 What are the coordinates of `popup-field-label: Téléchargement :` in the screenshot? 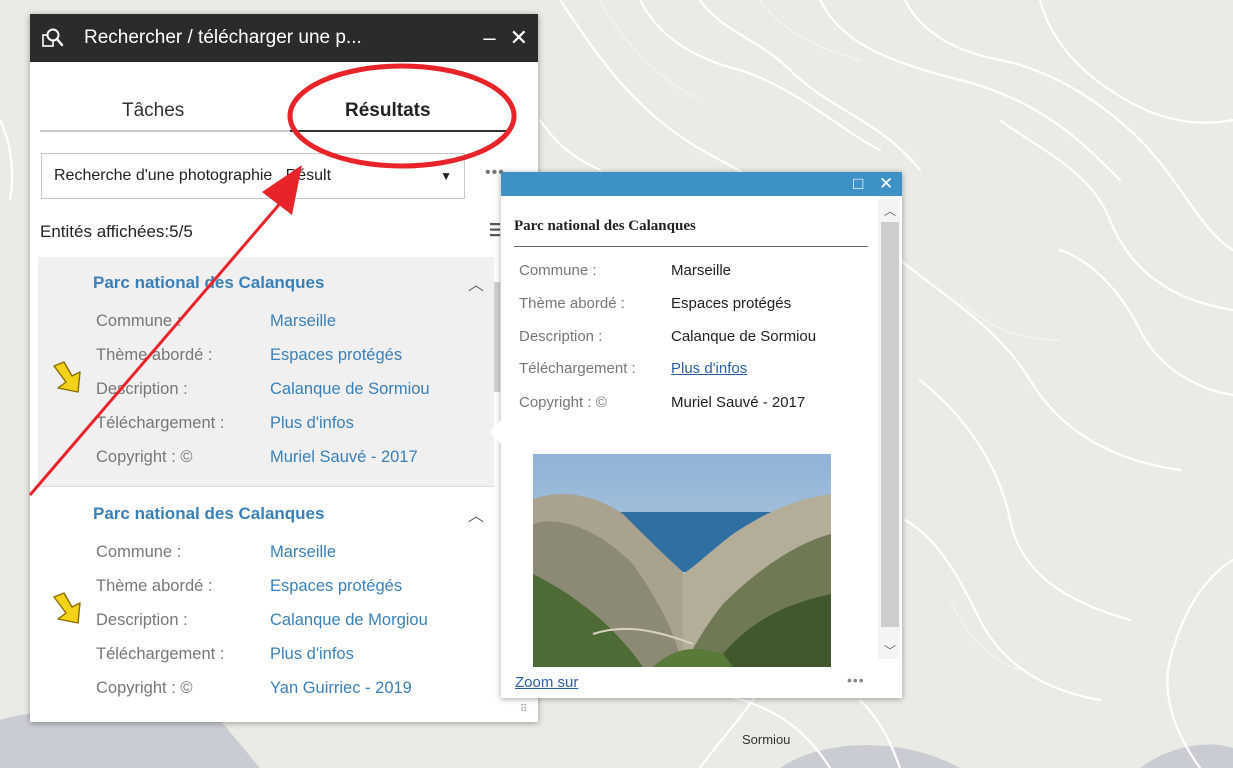 It's located at (577, 368).